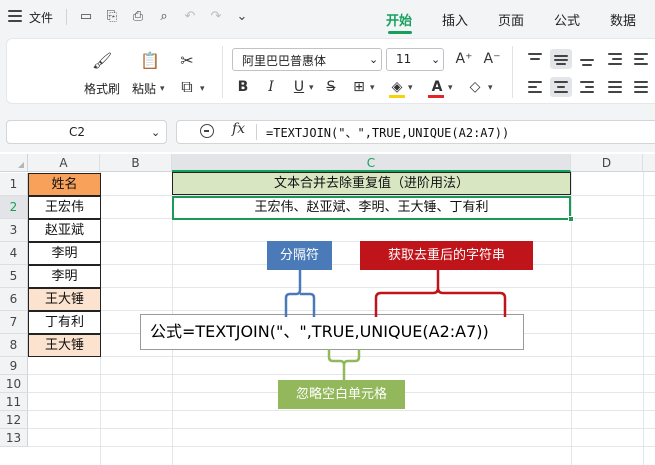 The height and width of the screenshot is (465, 655). What do you see at coordinates (615, 59) in the screenshot?
I see `indent-icon` at bounding box center [615, 59].